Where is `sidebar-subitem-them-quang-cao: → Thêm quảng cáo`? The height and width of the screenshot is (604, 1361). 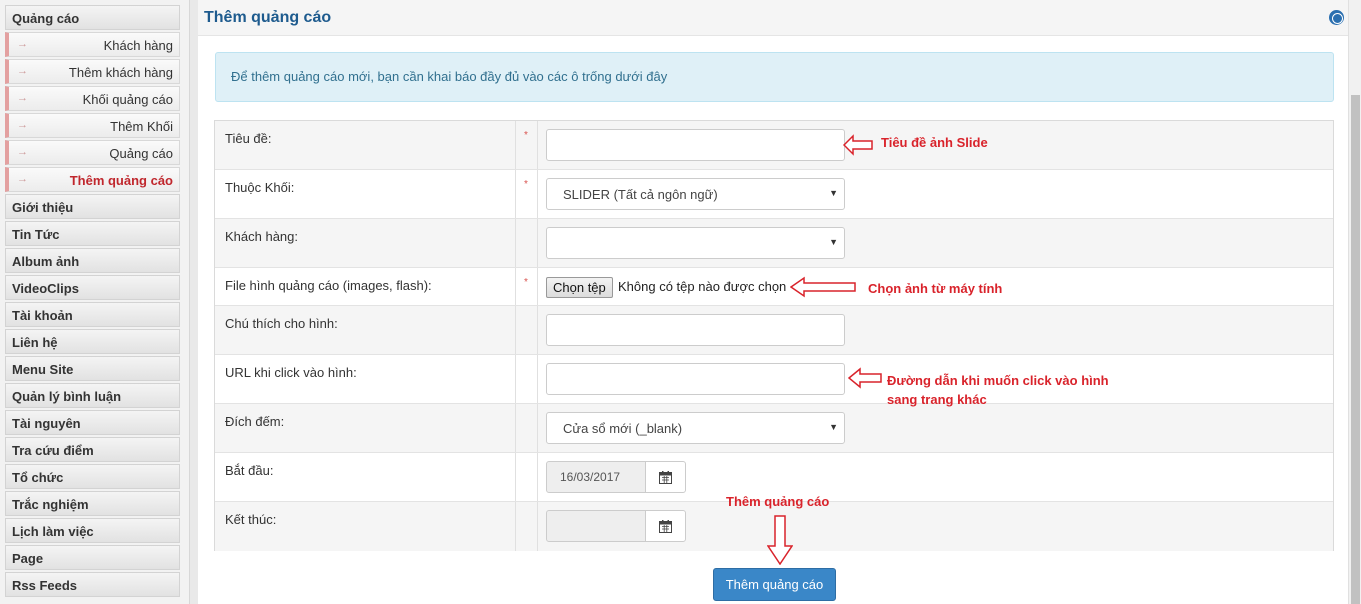
sidebar-subitem-them-quang-cao: → Thêm quảng cáo is located at coordinates (92, 179).